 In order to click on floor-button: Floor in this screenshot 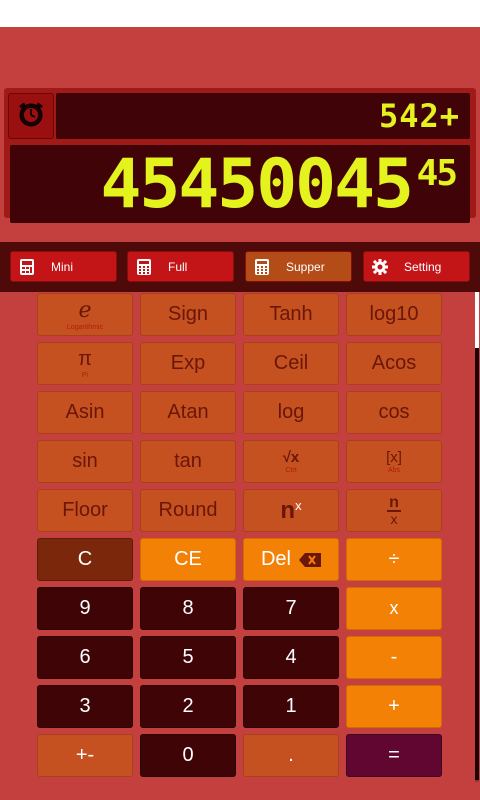, I will do `click(85, 510)`.